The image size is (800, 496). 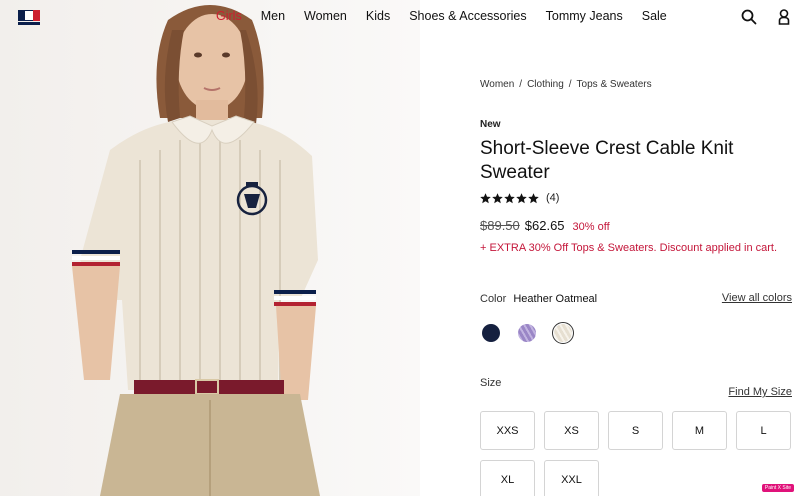 I want to click on swatch-heather-oatmeal, so click(x=563, y=333).